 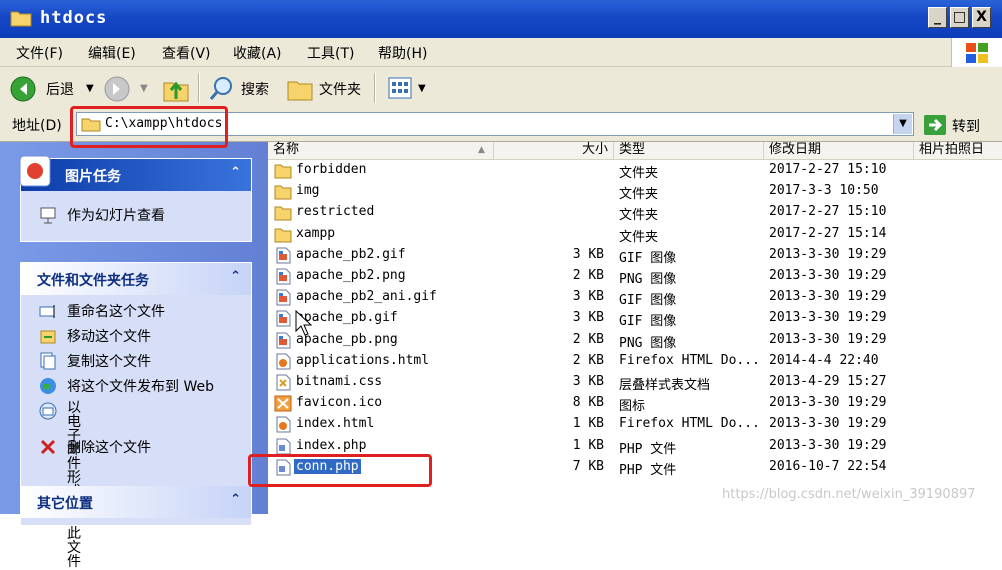 What do you see at coordinates (495, 124) in the screenshot?
I see `address-input: C:\xampp\htdocs ▼` at bounding box center [495, 124].